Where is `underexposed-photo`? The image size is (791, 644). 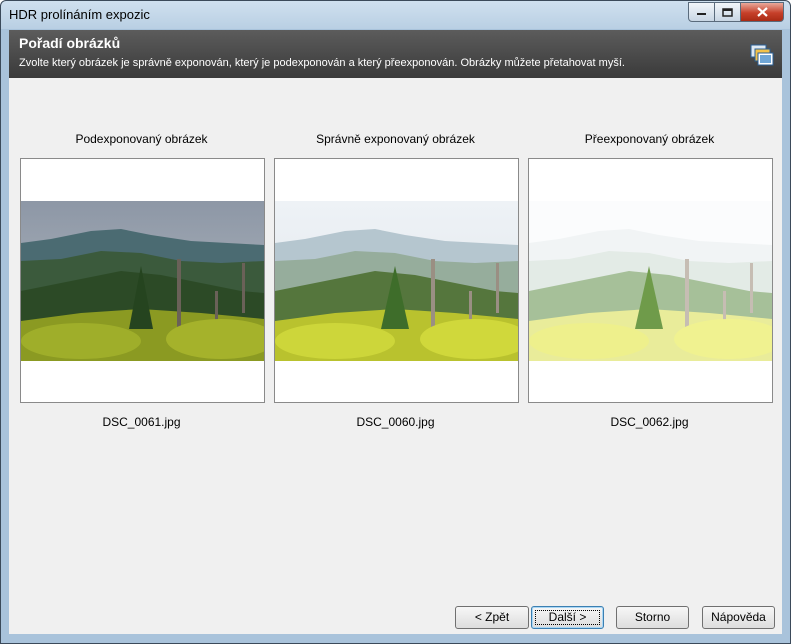
underexposed-photo is located at coordinates (142, 281).